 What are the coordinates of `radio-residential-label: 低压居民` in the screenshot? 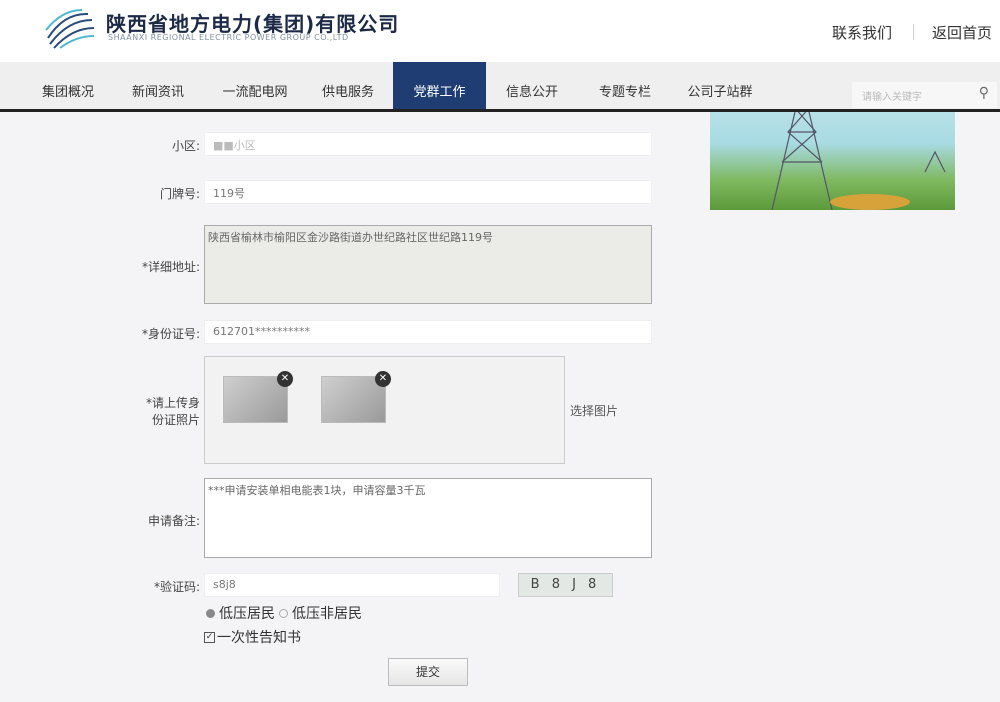 It's located at (247, 614).